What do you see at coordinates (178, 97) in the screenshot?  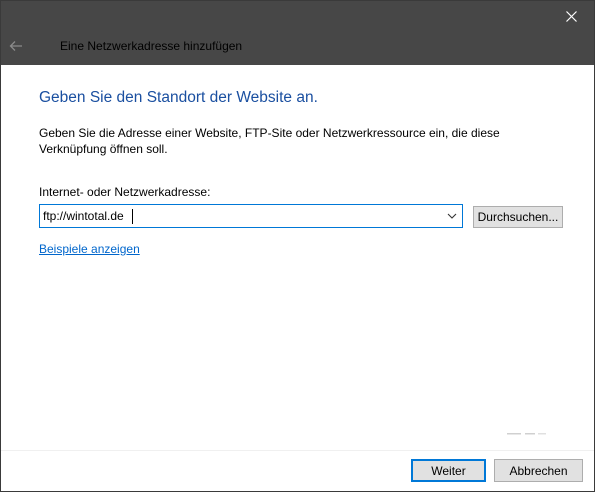 I see `page-heading: Geben Sie den Standort der Website an.` at bounding box center [178, 97].